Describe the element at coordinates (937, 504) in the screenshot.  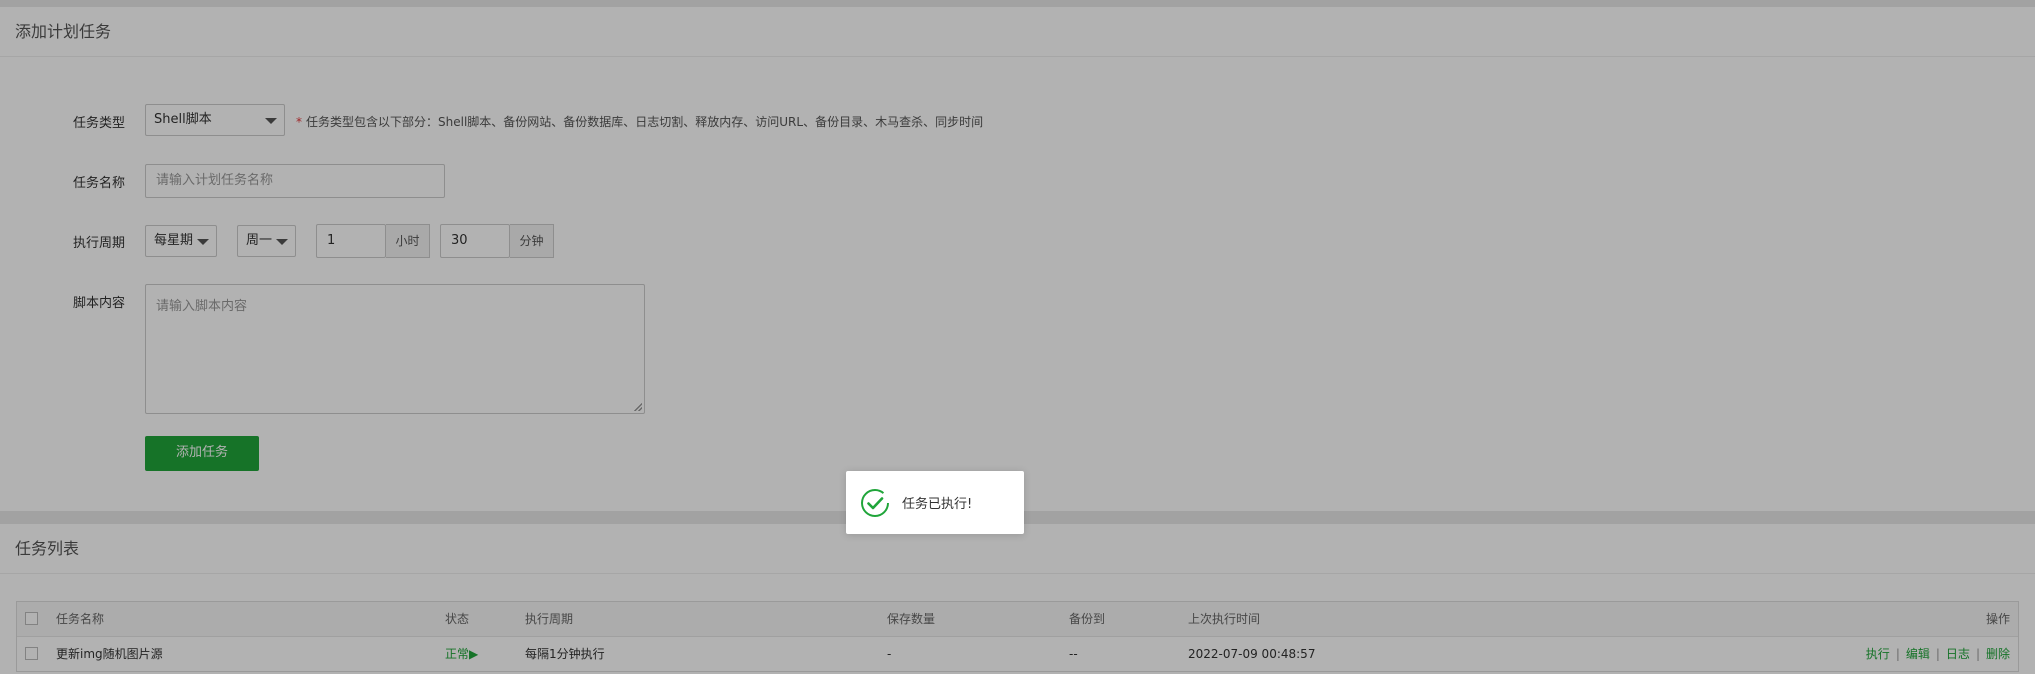
I see `toast-message: 任务已执行!` at that location.